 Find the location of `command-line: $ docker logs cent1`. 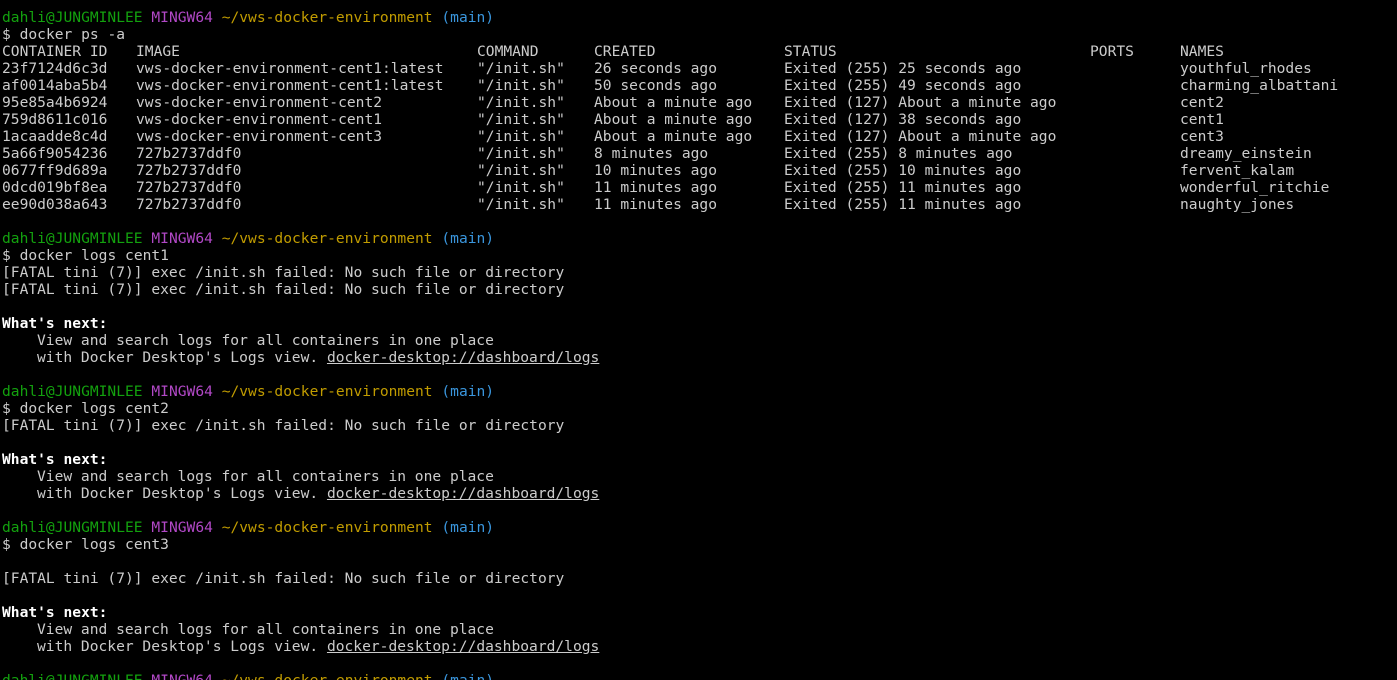

command-line: $ docker logs cent1 is located at coordinates (699, 255).